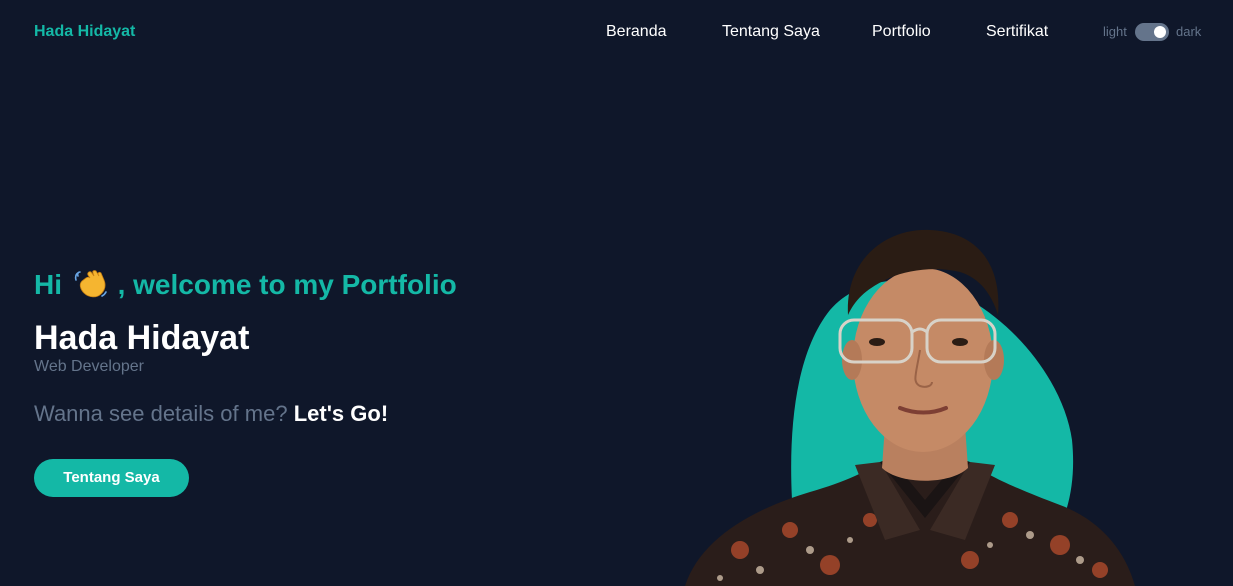  What do you see at coordinates (111, 478) in the screenshot?
I see `tentang-saya-button: Tentang Saya` at bounding box center [111, 478].